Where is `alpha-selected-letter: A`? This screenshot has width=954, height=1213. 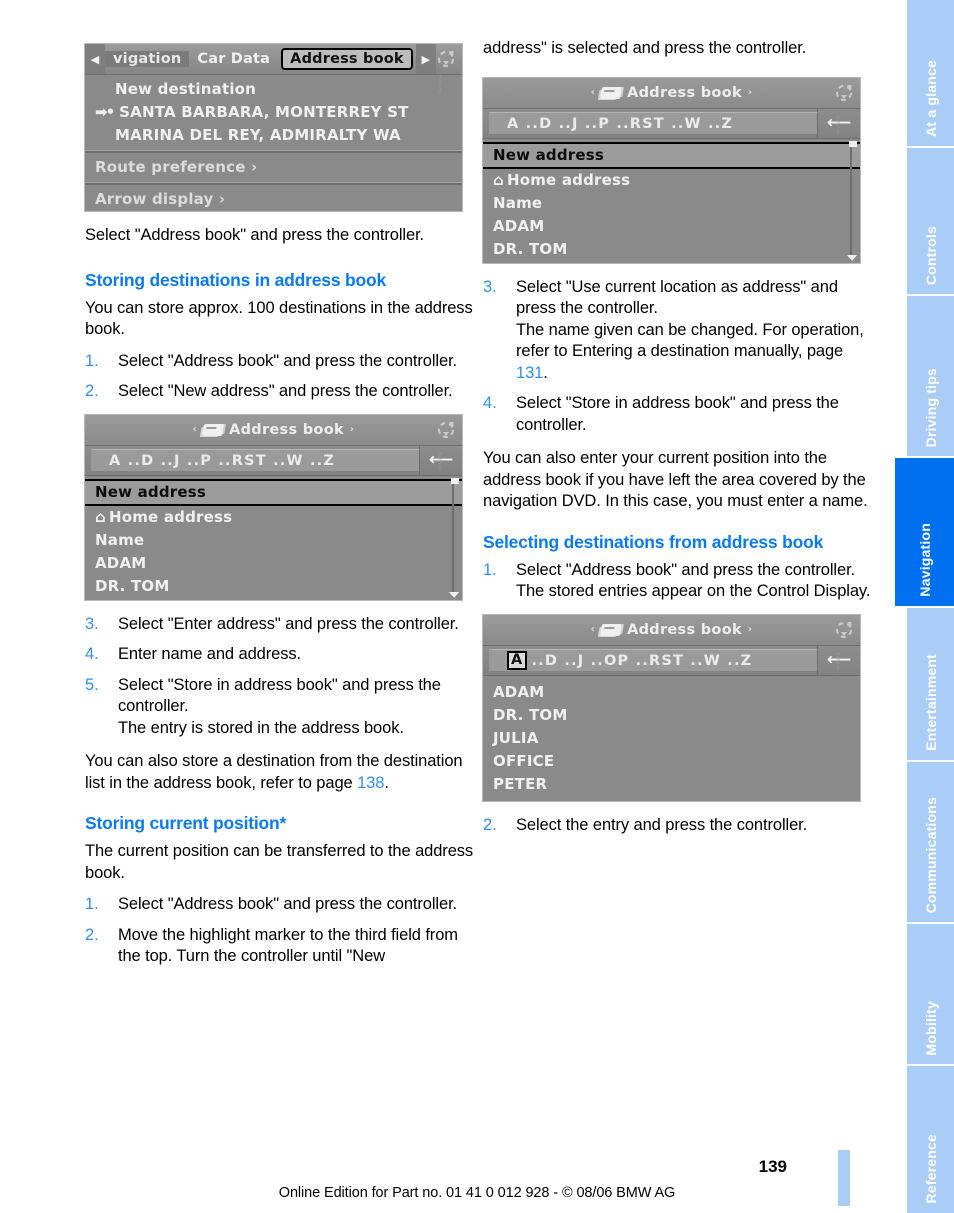
alpha-selected-letter: A is located at coordinates (517, 660).